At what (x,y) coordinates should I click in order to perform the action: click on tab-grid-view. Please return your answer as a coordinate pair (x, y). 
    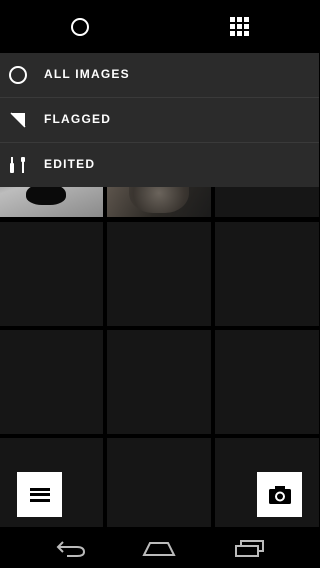
    Looking at the image, I should click on (239, 26).